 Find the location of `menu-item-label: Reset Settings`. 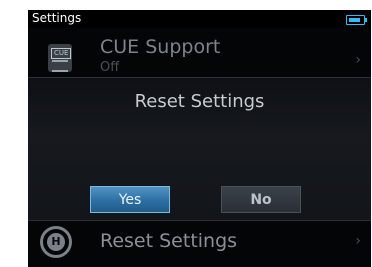

menu-item-label: Reset Settings is located at coordinates (169, 241).